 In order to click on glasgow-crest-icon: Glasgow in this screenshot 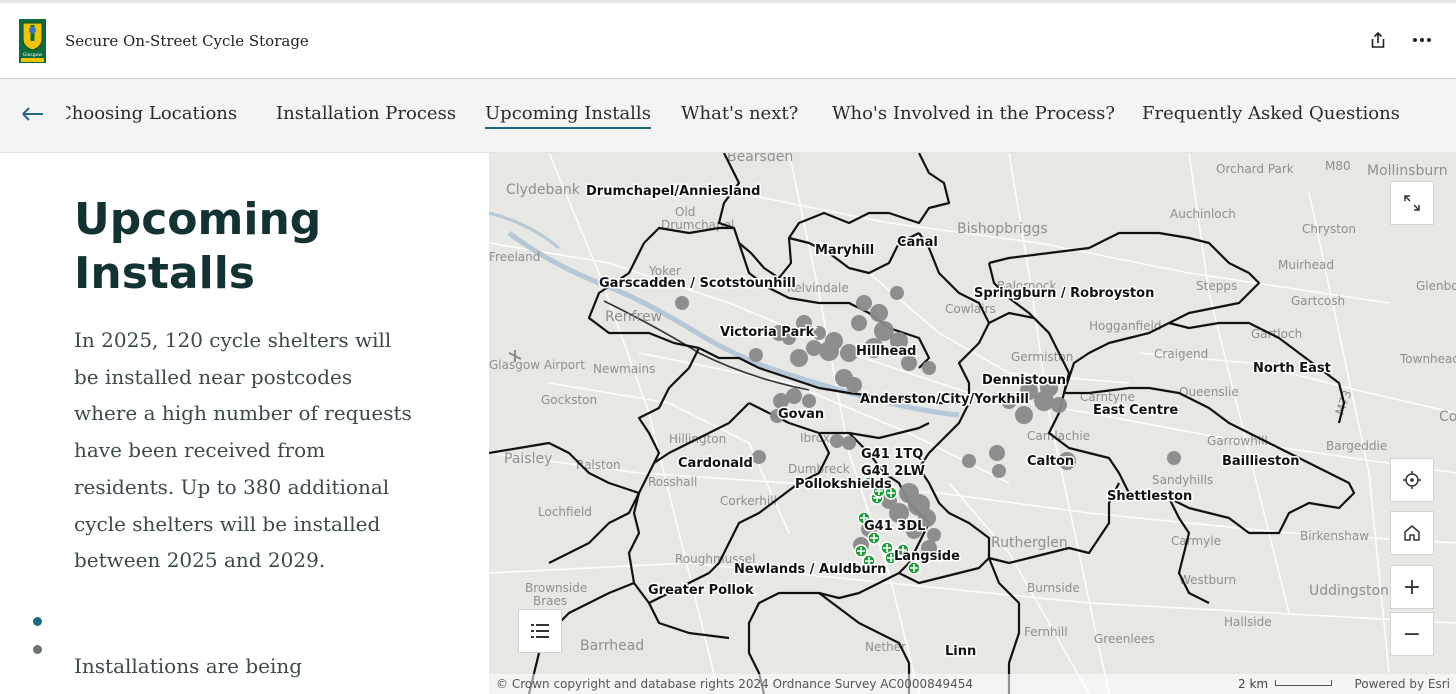, I will do `click(32, 41)`.